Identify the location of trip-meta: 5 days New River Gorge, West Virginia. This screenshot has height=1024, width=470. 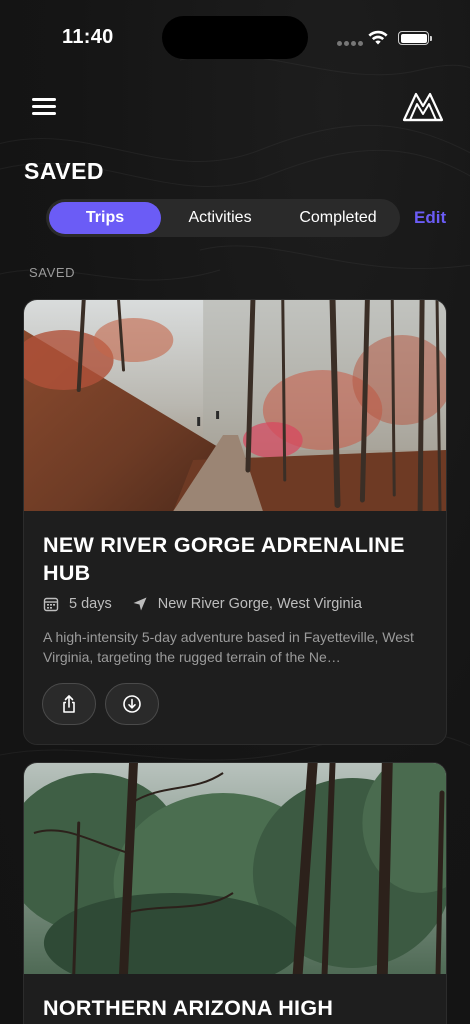
(202, 604).